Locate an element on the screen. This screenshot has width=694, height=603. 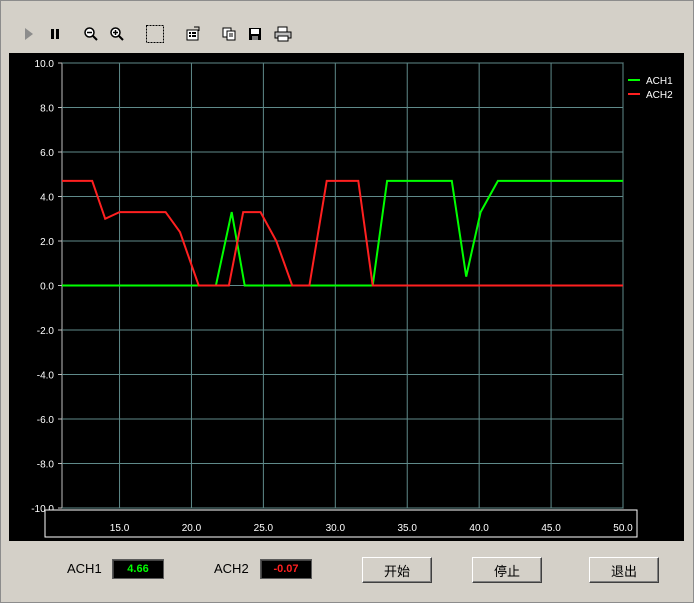
ach2-label: ACH2 is located at coordinates (231, 568).